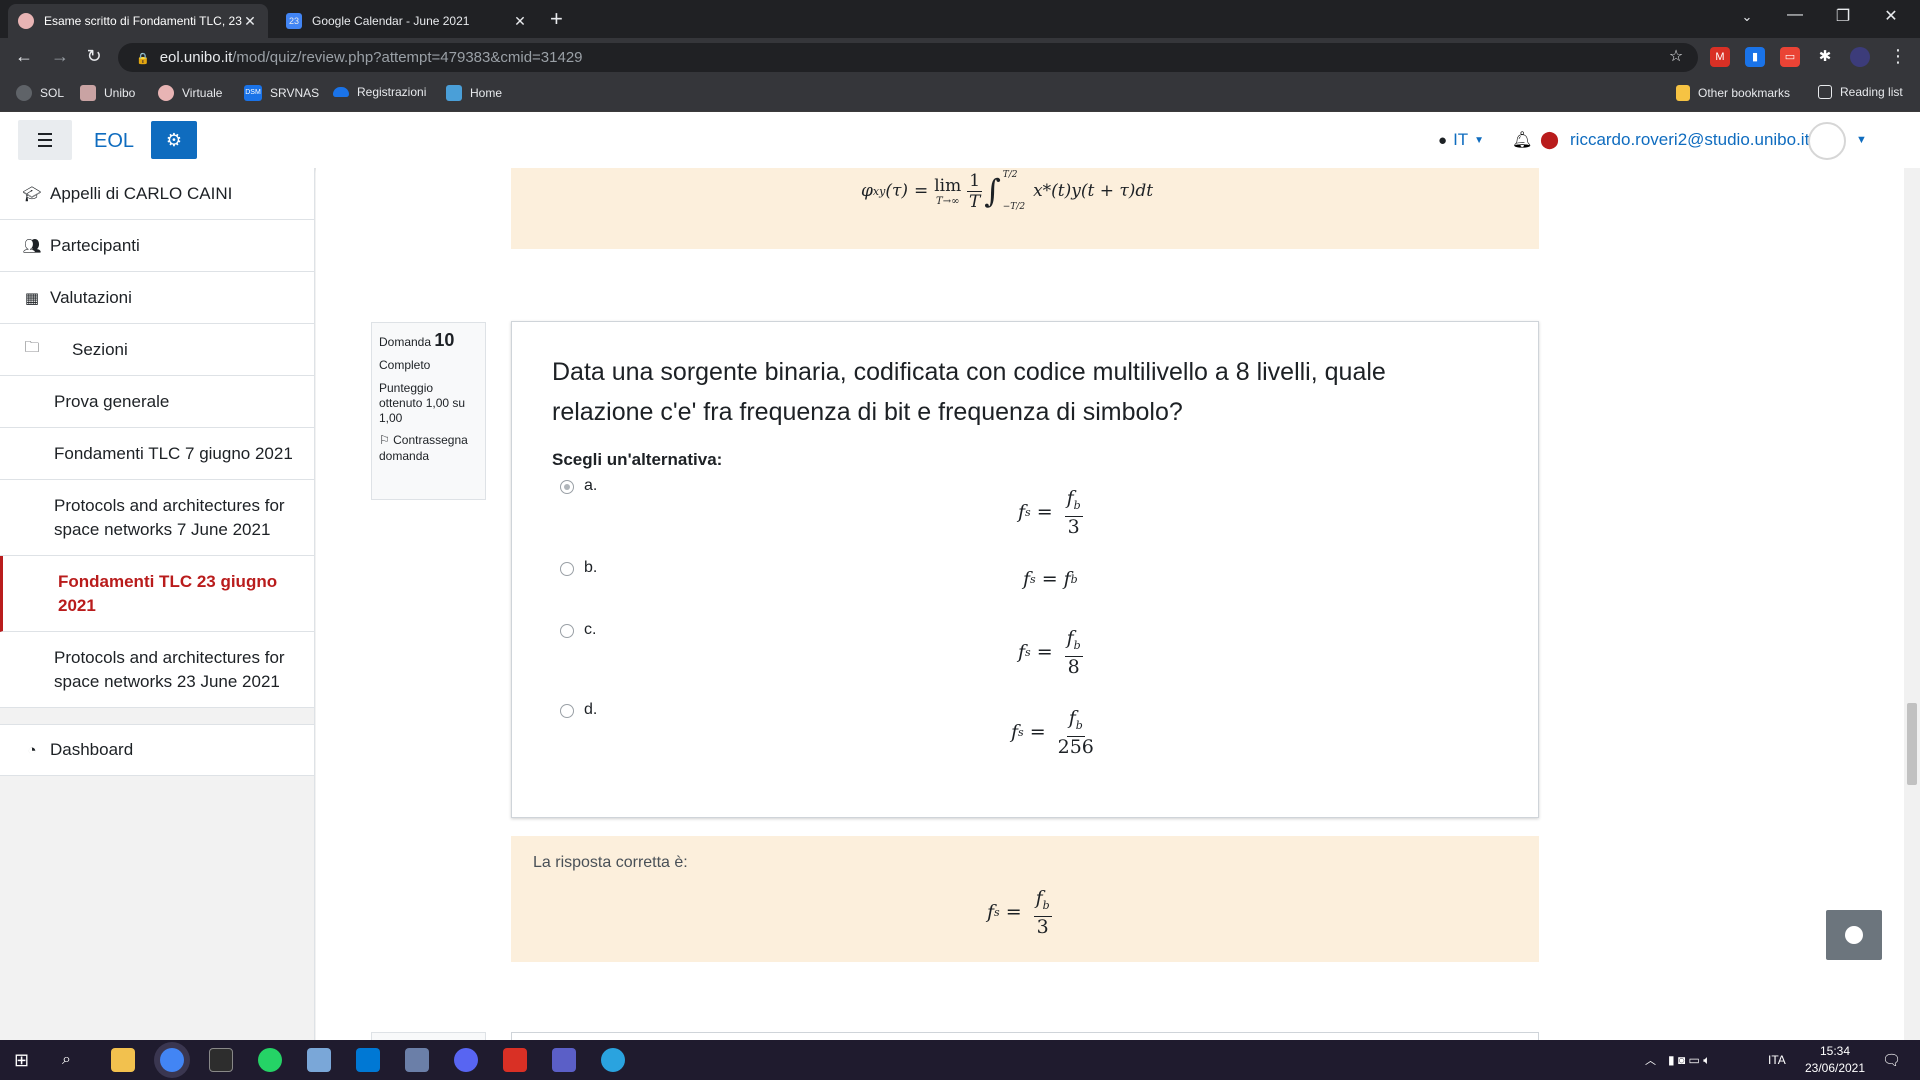  Describe the element at coordinates (94, 56) in the screenshot. I see `reload-button: ↻` at that location.